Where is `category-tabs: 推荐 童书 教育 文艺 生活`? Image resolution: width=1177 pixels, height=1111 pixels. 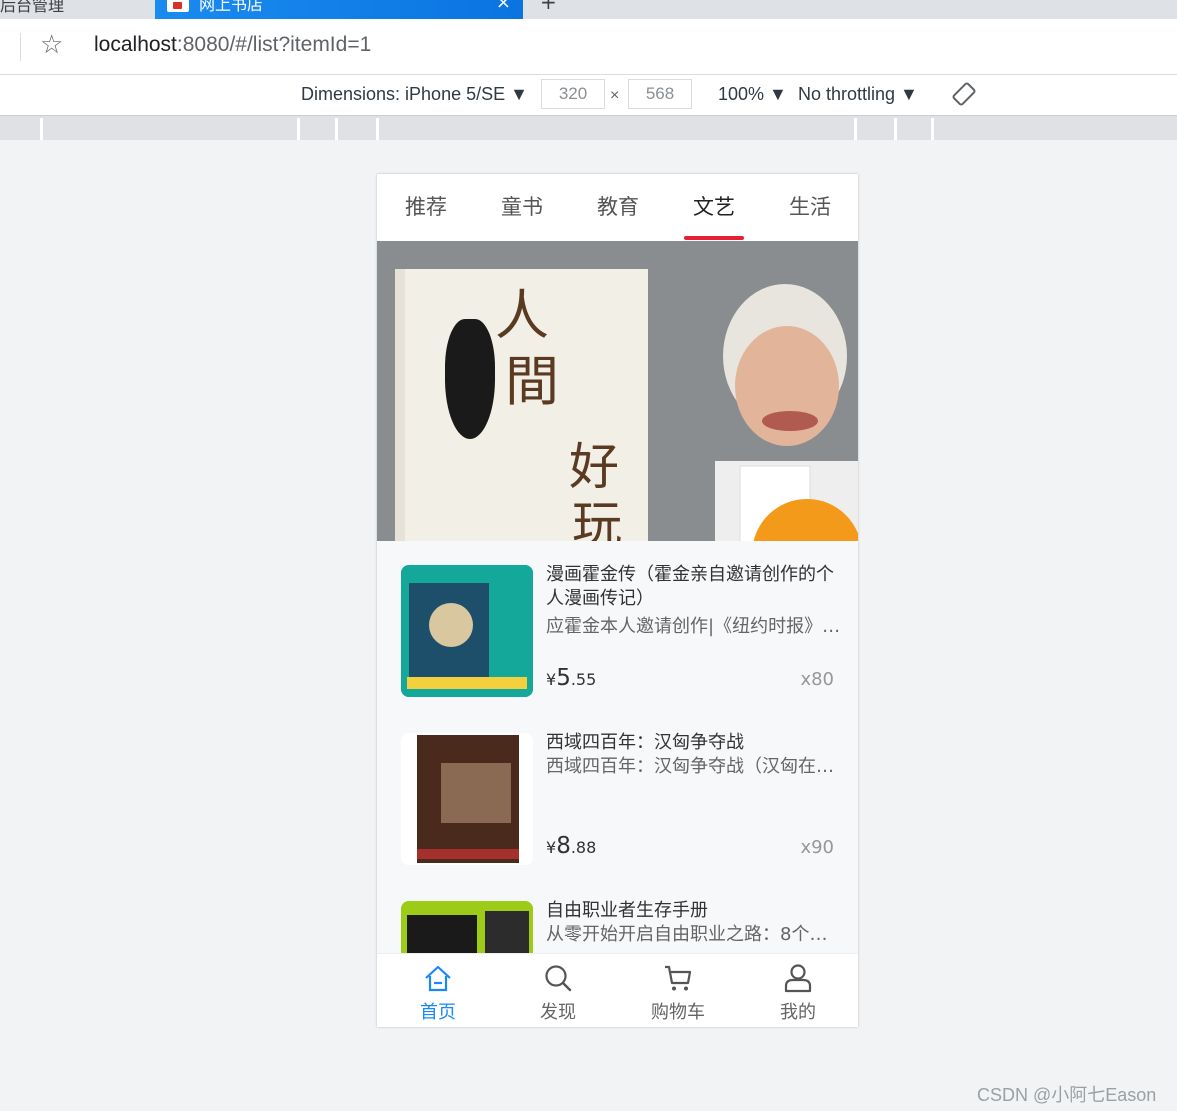 category-tabs: 推荐 童书 教育 文艺 生活 is located at coordinates (617, 207).